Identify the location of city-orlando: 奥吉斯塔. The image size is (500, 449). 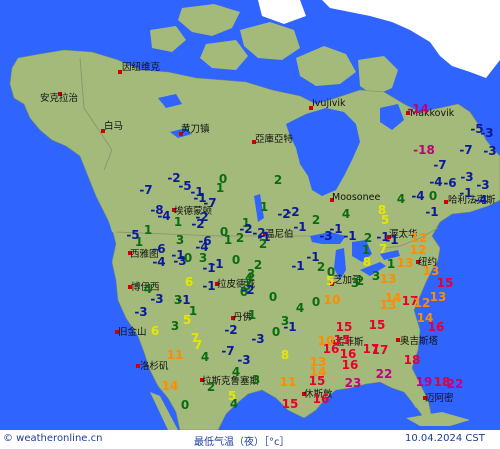
(417, 341).